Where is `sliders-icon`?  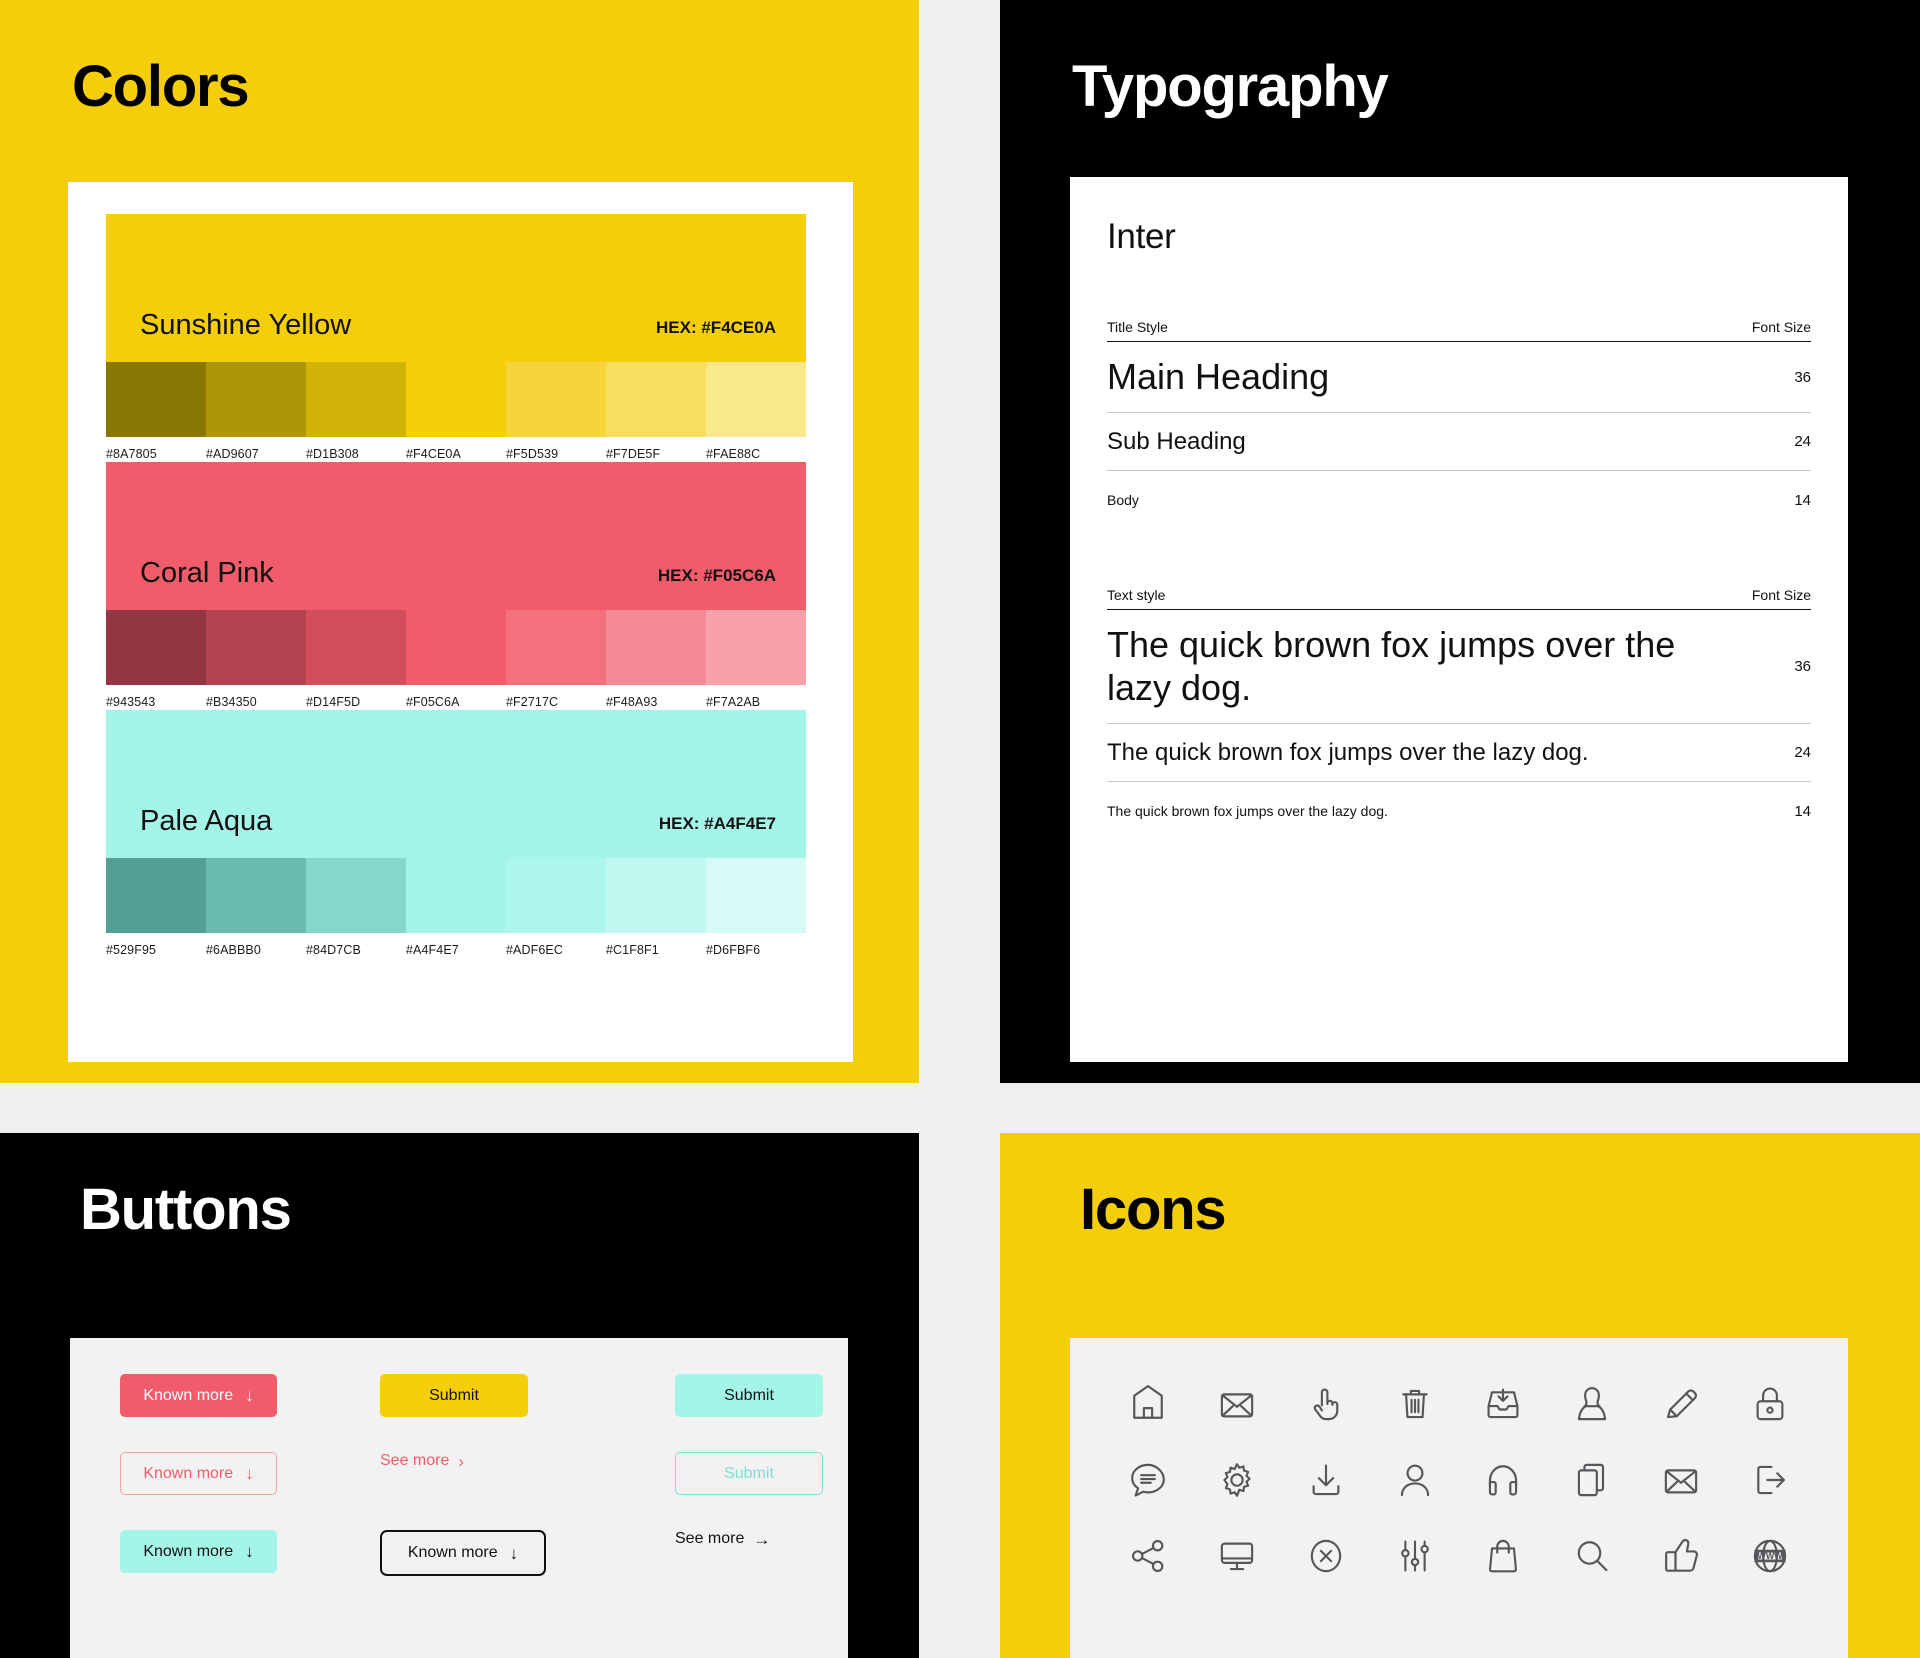 sliders-icon is located at coordinates (1415, 1556).